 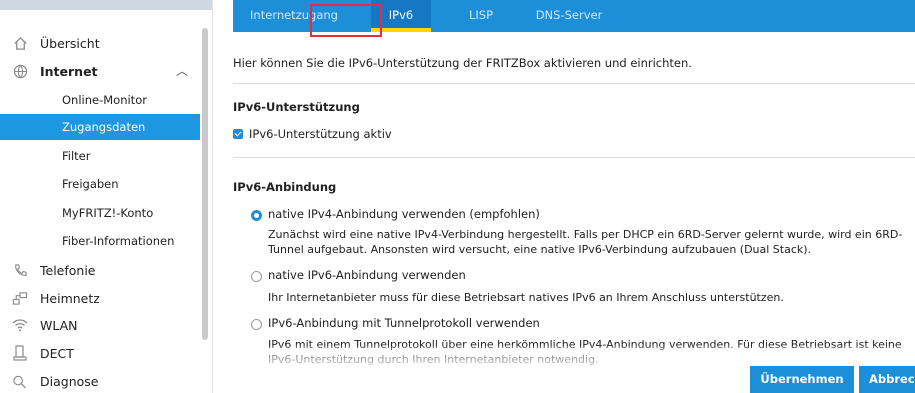 What do you see at coordinates (569, 16) in the screenshot?
I see `tab-dns-server: DNS-Server` at bounding box center [569, 16].